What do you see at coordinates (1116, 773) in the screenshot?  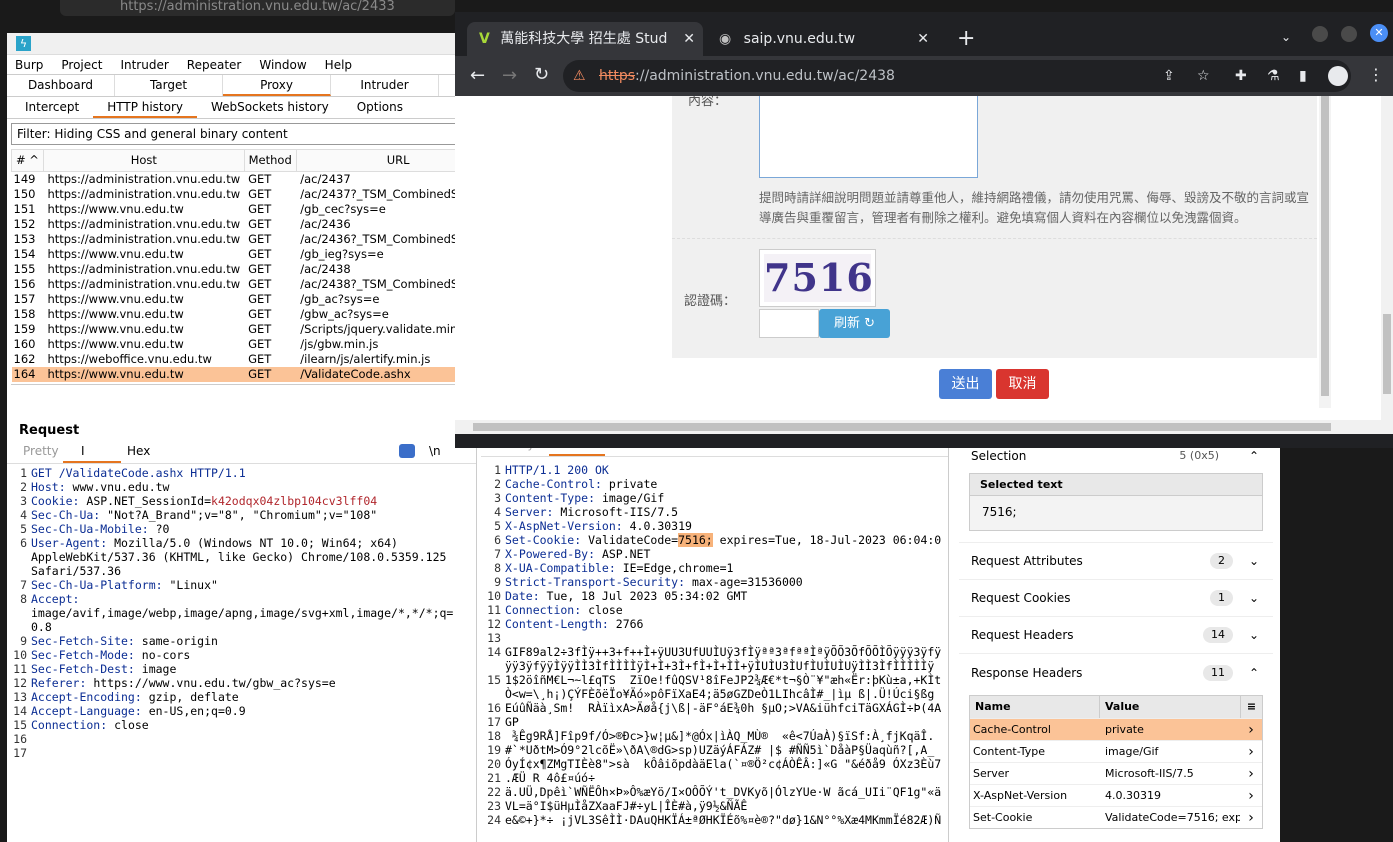 I see `header-row: Server Microsoft-IIS/7.5 ›` at bounding box center [1116, 773].